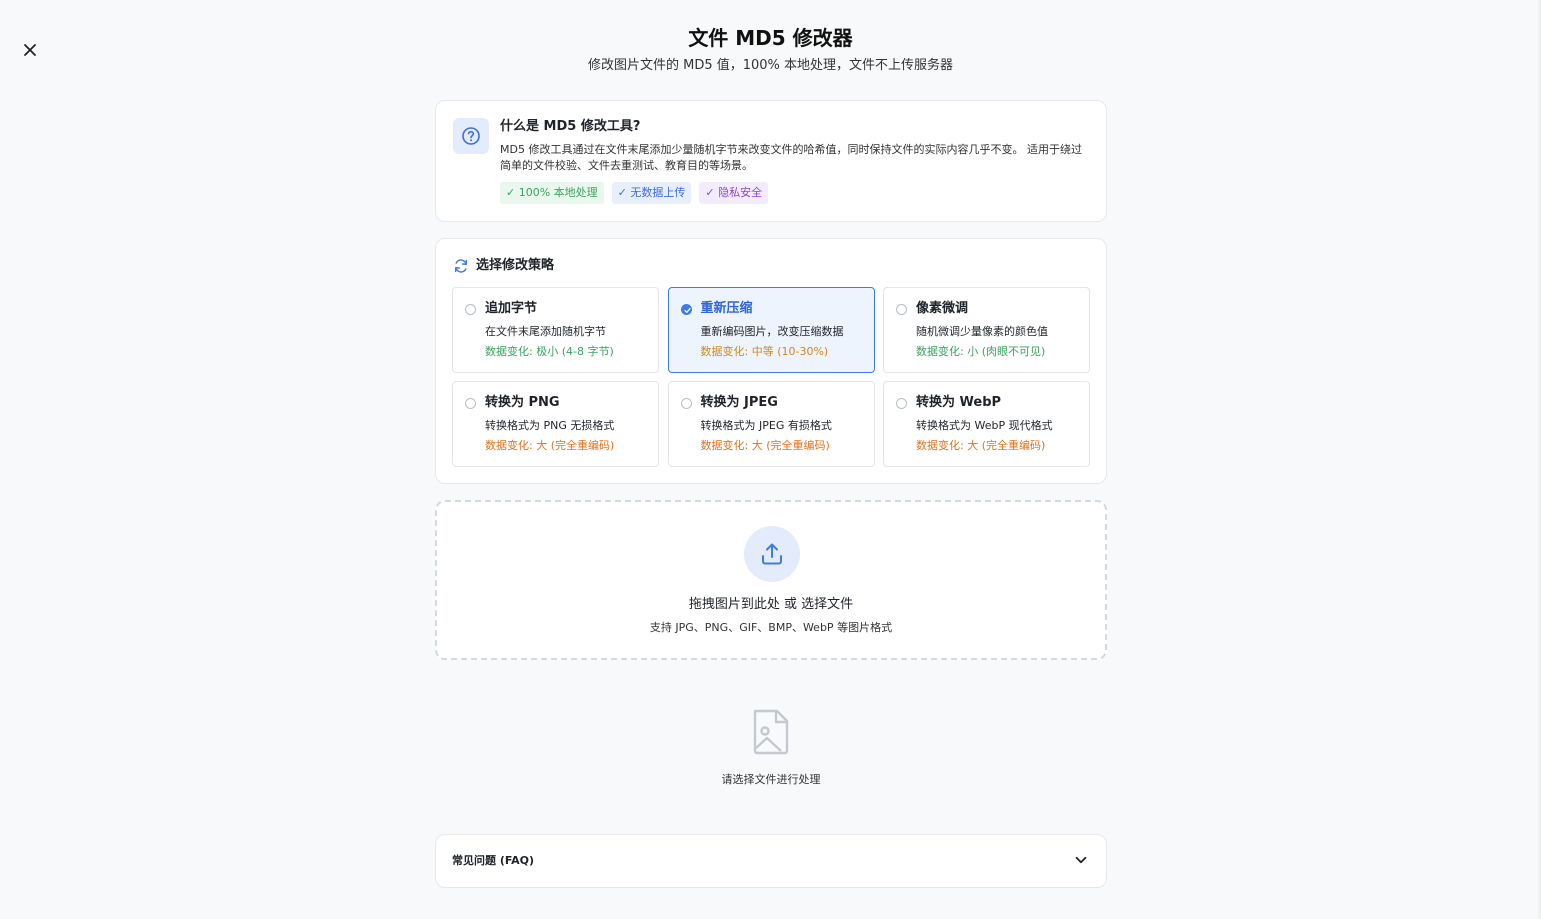  I want to click on option-change: 数据变化: 中等 (10-30%), so click(764, 351).